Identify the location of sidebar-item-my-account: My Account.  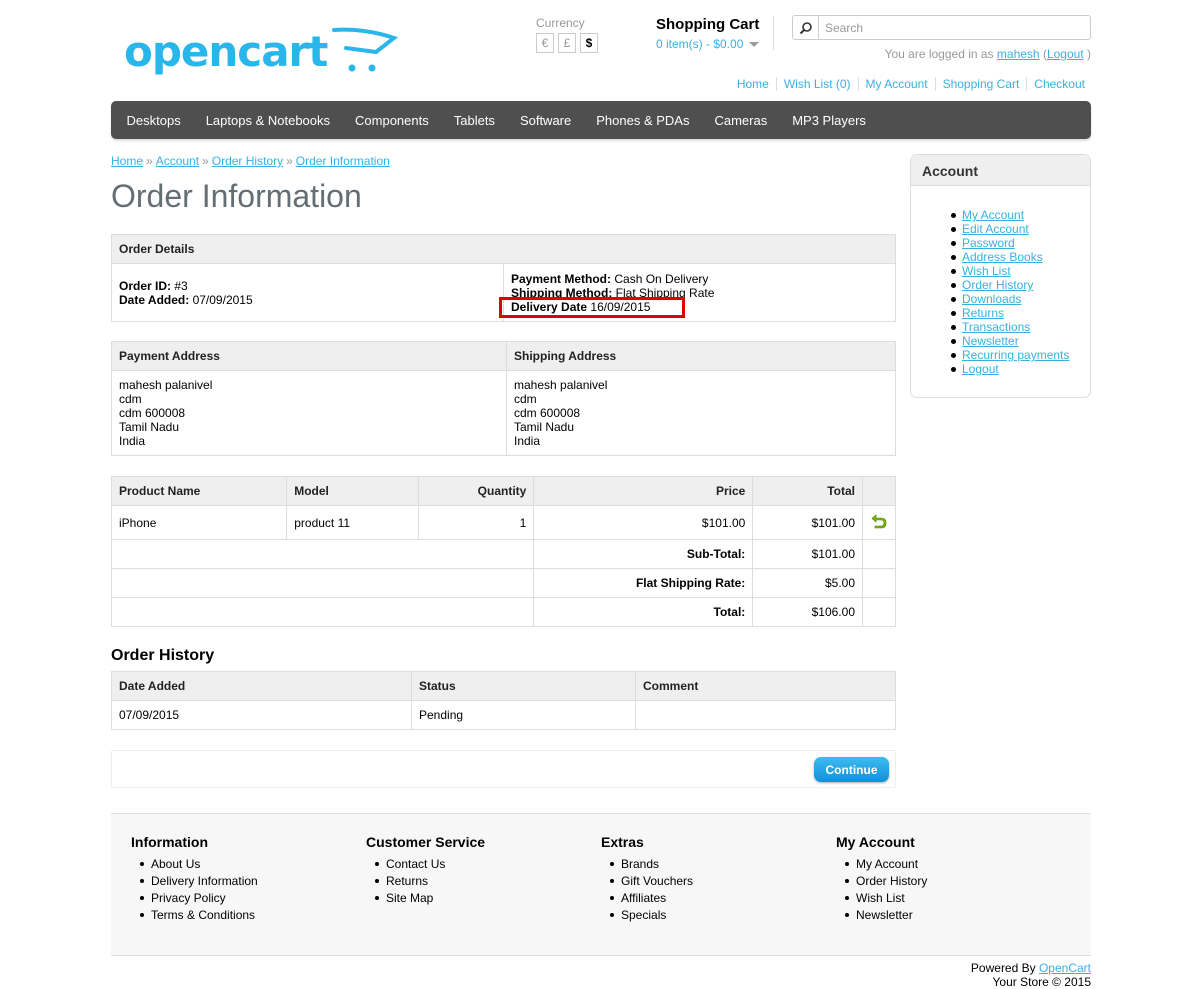
(993, 215).